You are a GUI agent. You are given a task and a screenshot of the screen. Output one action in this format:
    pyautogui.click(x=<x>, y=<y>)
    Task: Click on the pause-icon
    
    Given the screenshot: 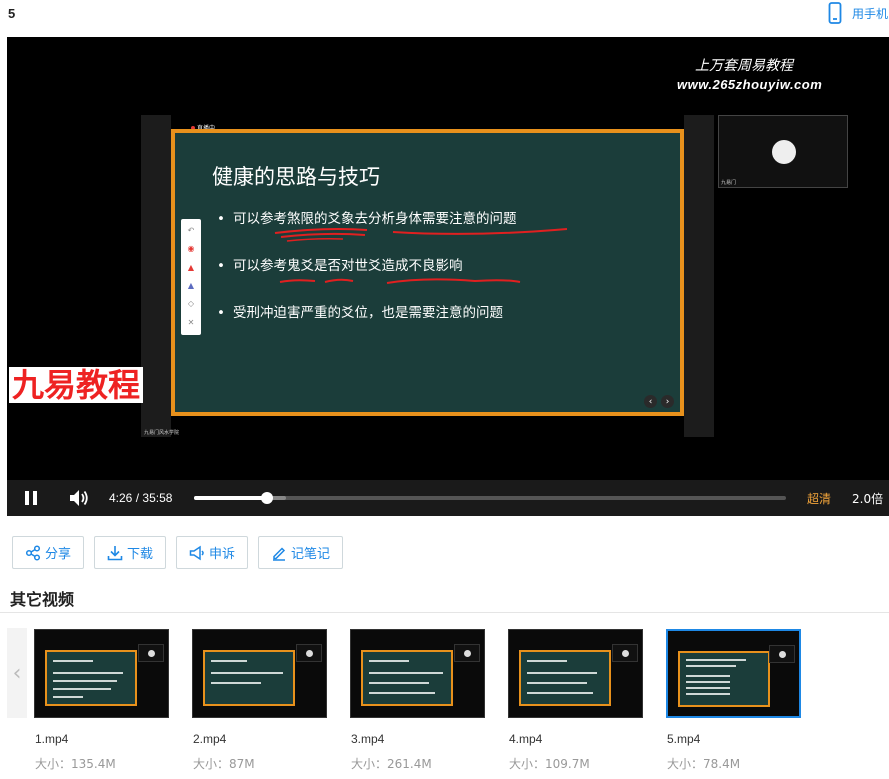 What is the action you would take?
    pyautogui.click(x=27, y=498)
    